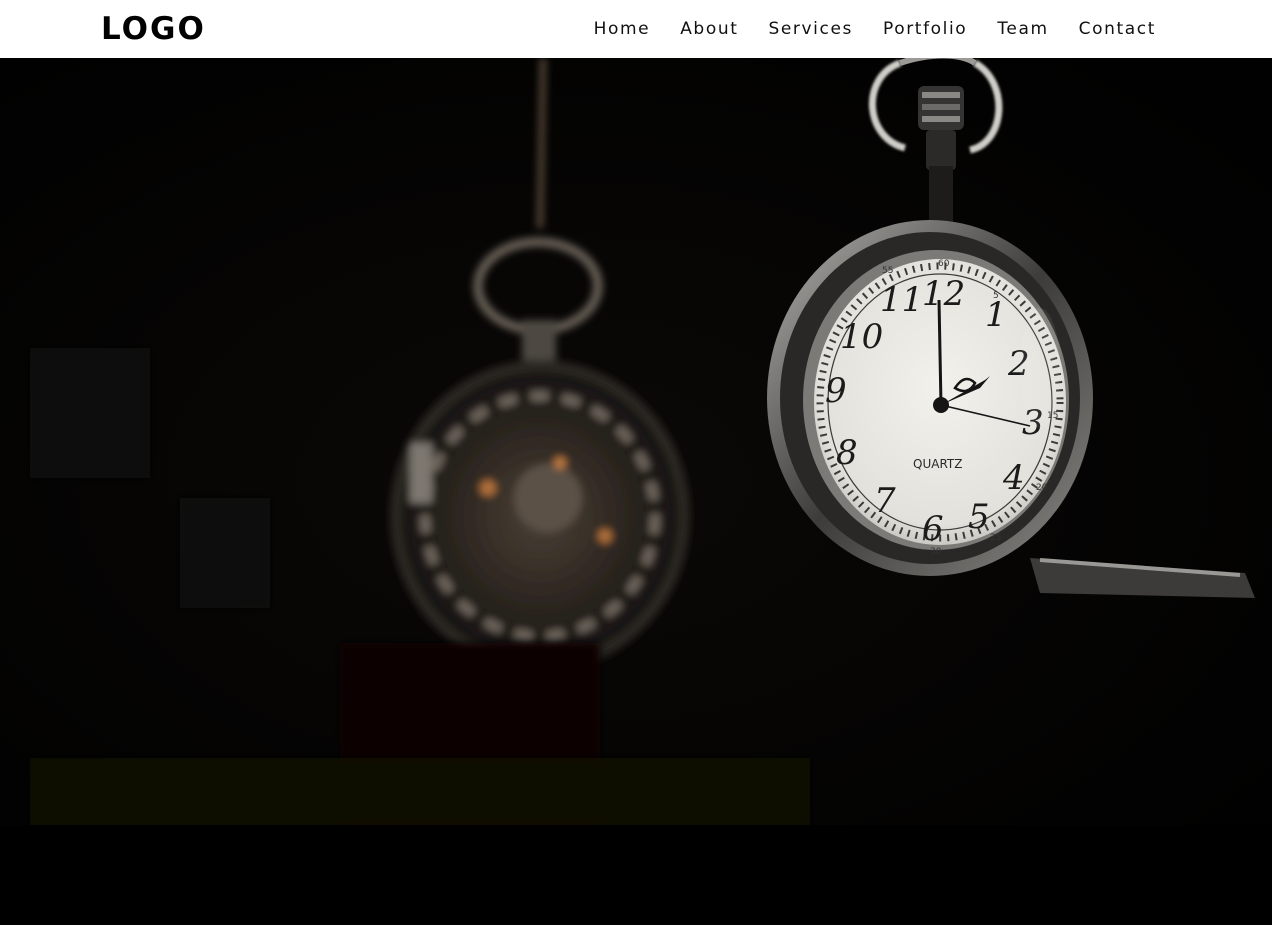 This screenshot has height=925, width=1272. Describe the element at coordinates (810, 29) in the screenshot. I see `nav-link-services: Services` at that location.